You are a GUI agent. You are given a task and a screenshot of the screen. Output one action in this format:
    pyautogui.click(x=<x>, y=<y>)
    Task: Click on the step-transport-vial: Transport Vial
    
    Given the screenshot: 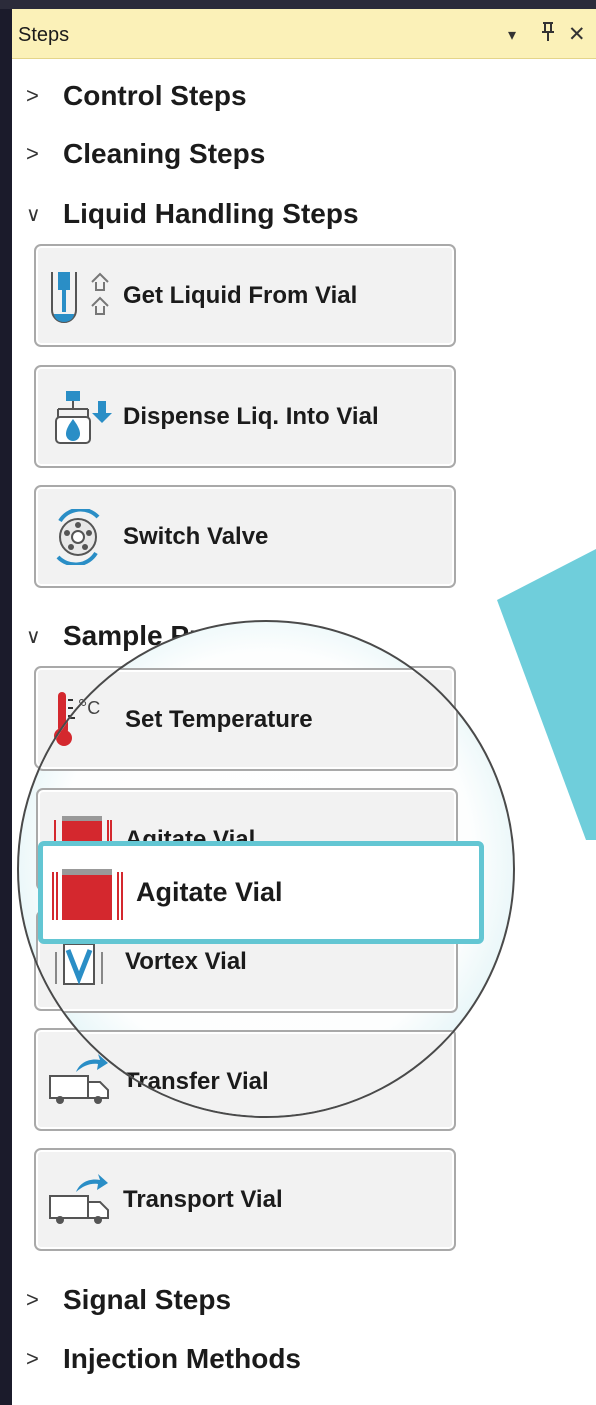 What is the action you would take?
    pyautogui.click(x=245, y=1199)
    